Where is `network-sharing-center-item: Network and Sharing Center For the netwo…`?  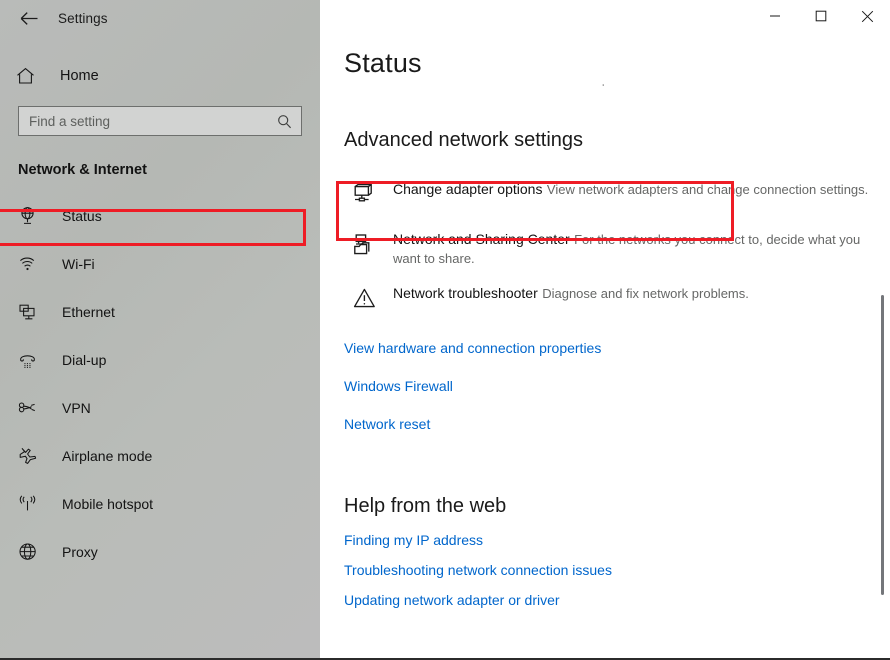 network-sharing-center-item: Network and Sharing Center For the netwo… is located at coordinates (605, 249).